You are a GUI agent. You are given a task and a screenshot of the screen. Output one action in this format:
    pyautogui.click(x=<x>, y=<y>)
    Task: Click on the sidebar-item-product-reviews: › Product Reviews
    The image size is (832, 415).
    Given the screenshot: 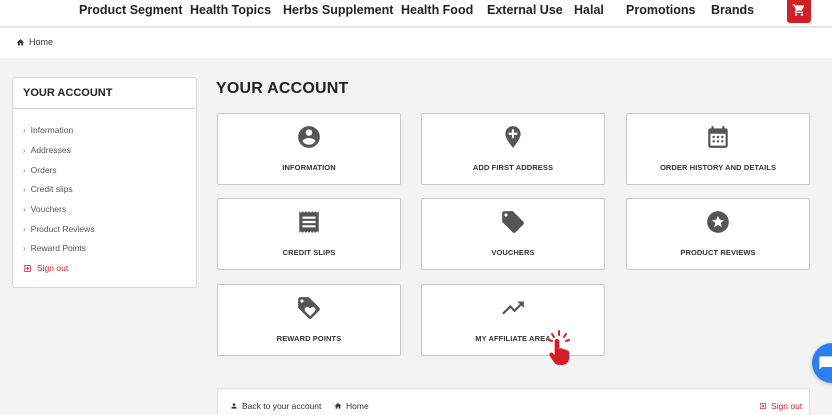 What is the action you would take?
    pyautogui.click(x=58, y=229)
    